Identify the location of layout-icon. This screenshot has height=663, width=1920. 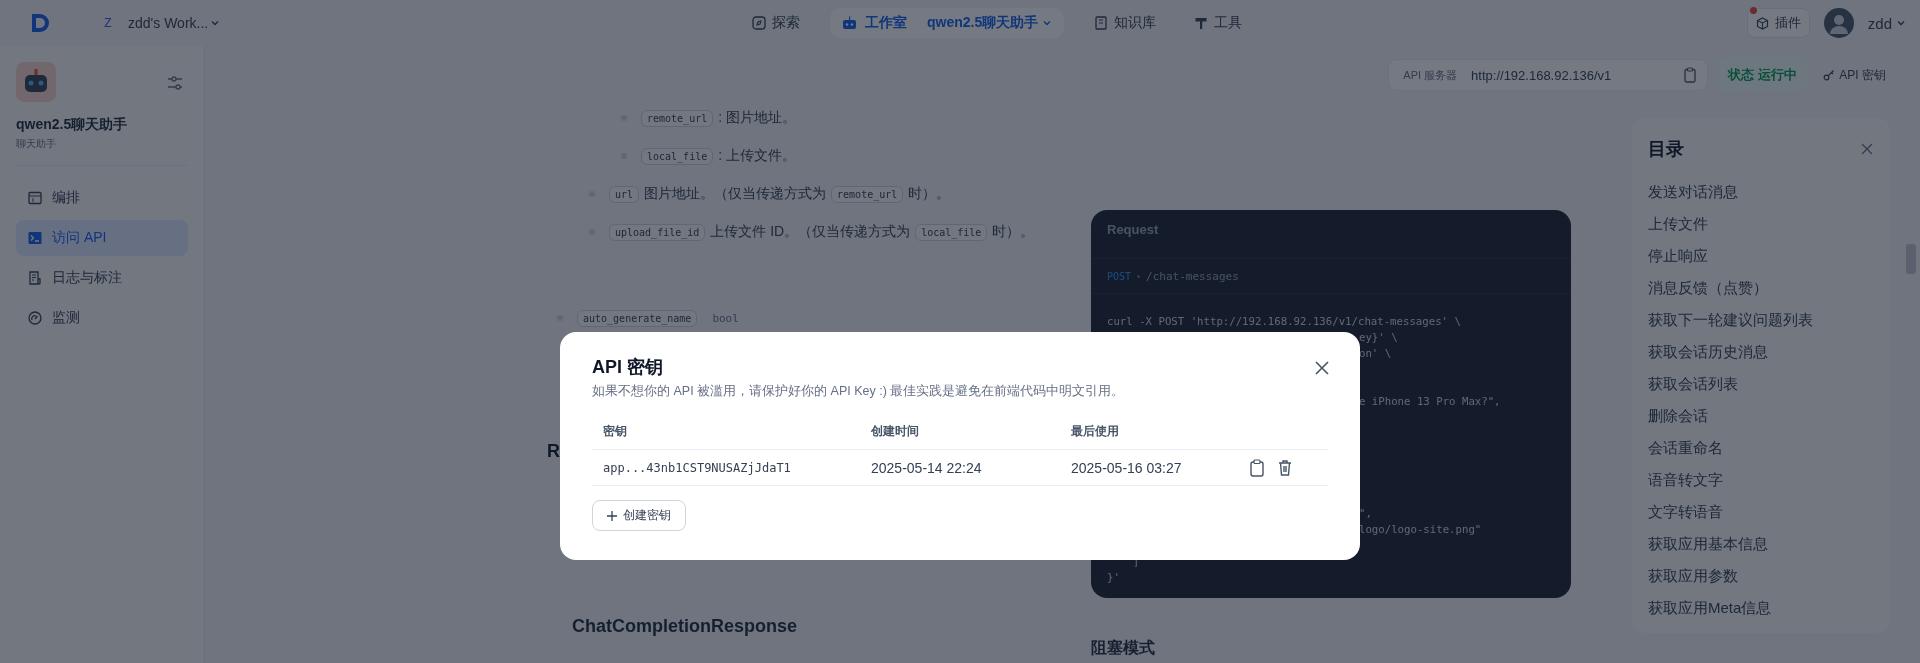
(35, 198).